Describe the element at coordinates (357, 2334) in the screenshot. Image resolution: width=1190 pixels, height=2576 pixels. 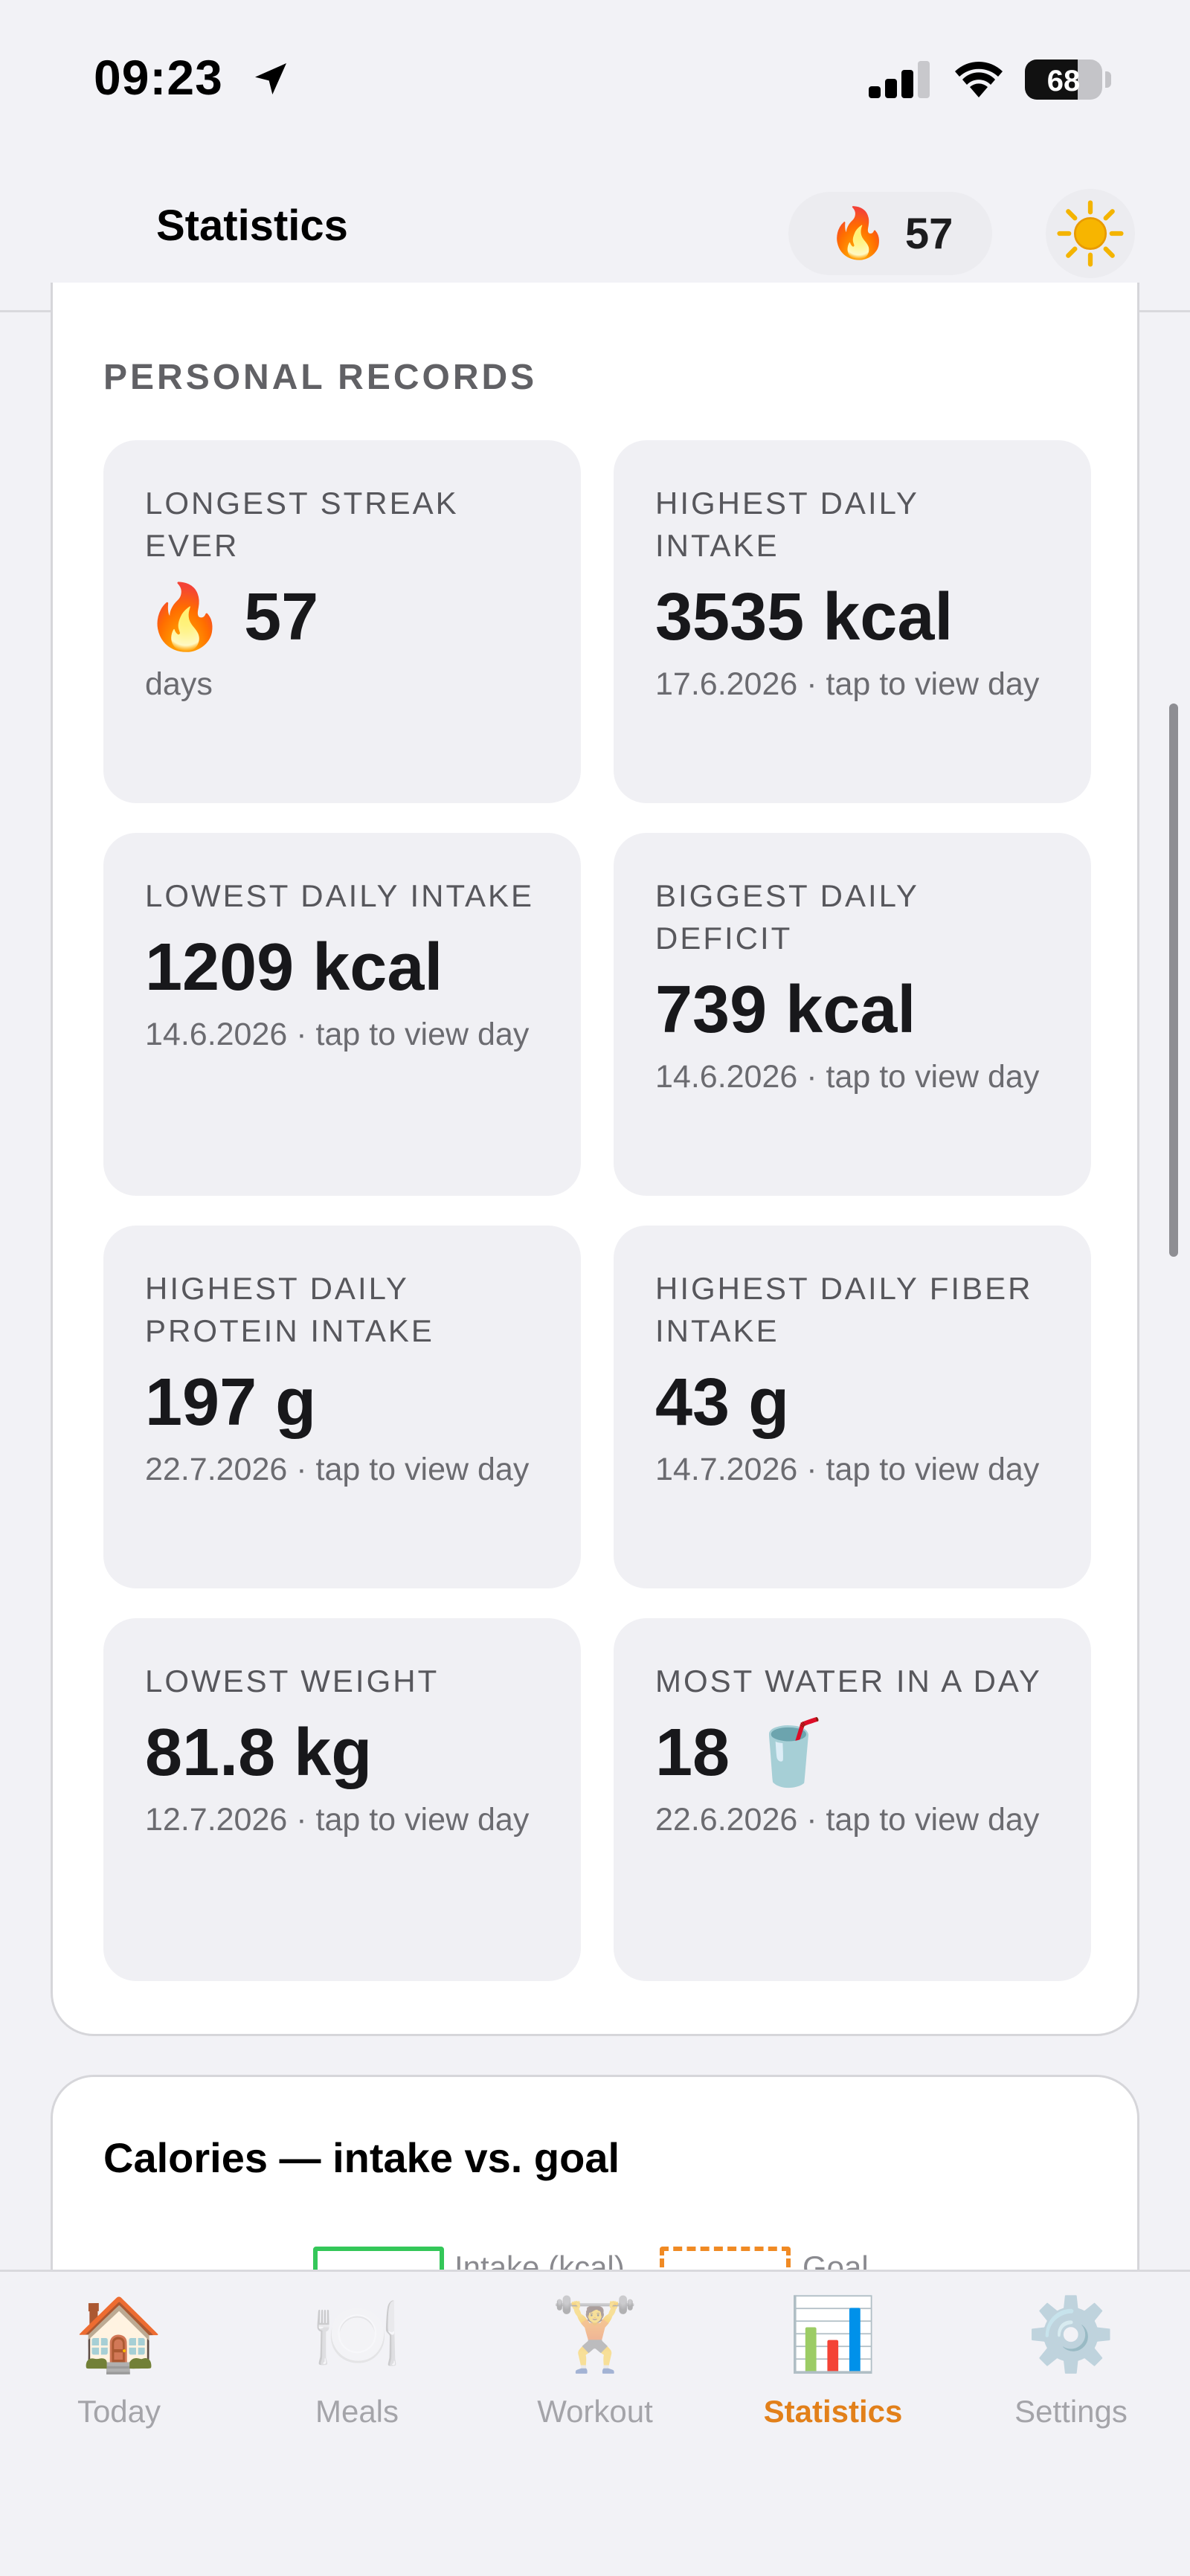
I see `plate-cutlery-icon: 🍽️` at that location.